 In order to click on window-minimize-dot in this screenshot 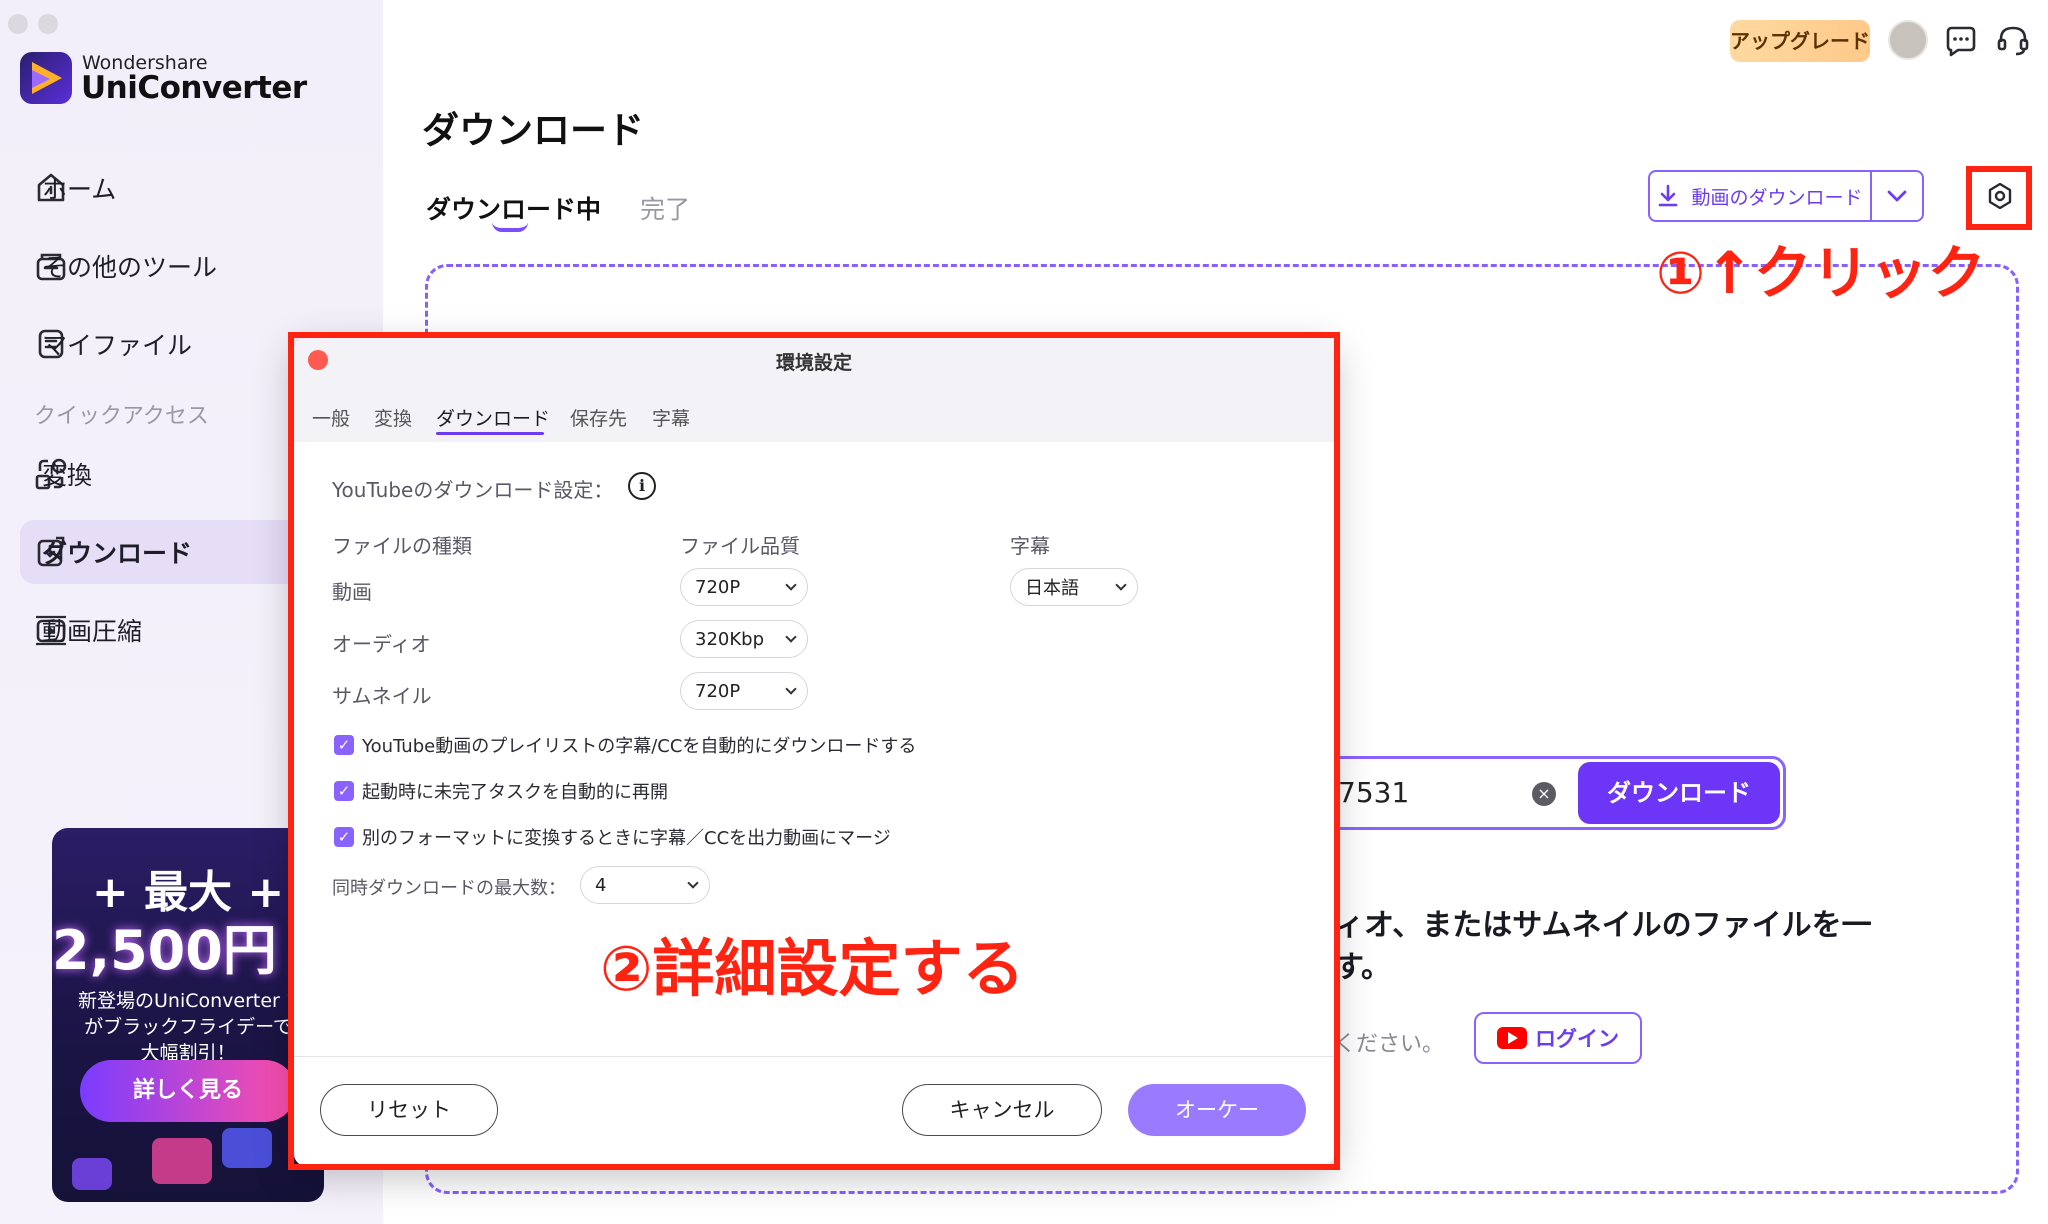, I will do `click(48, 24)`.